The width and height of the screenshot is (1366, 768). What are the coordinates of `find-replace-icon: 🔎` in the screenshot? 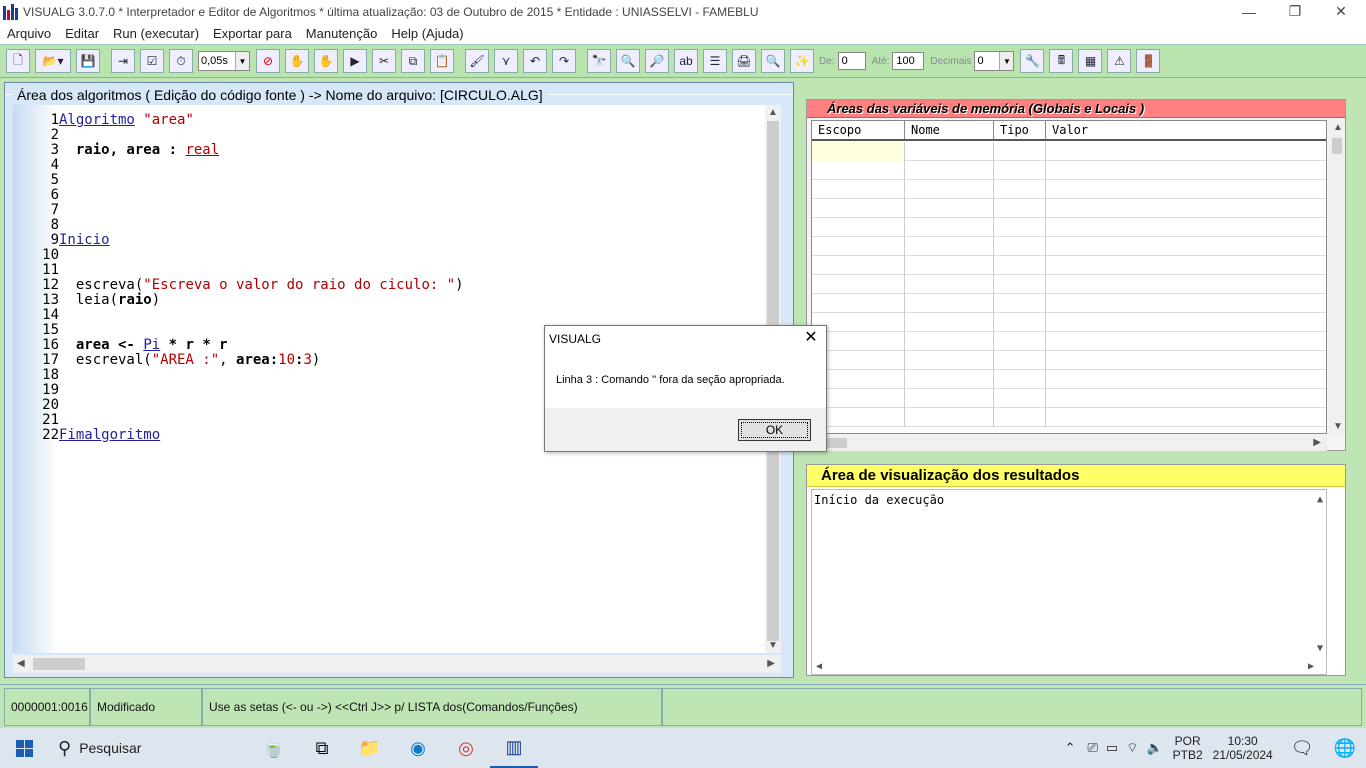 It's located at (657, 61).